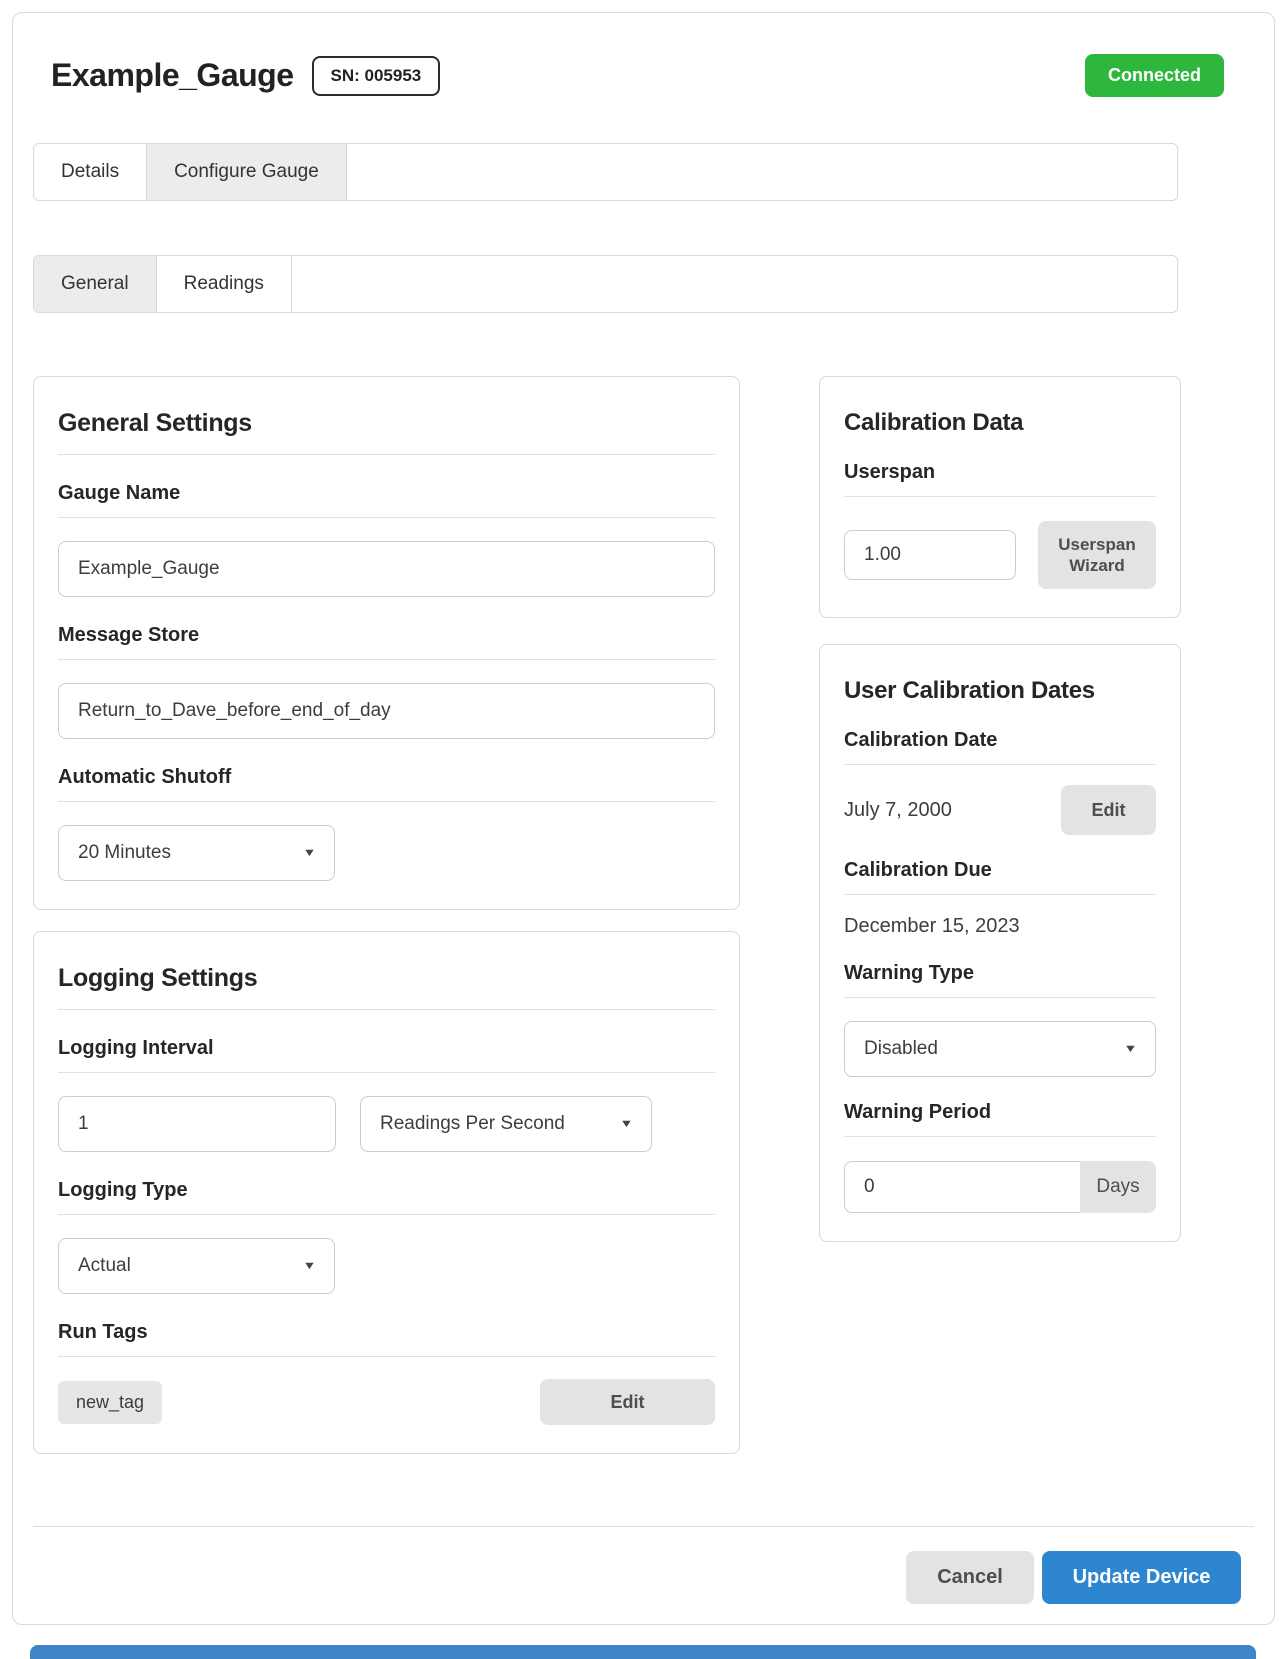  Describe the element at coordinates (1000, 479) in the screenshot. I see `userspan-label: Userspan` at that location.